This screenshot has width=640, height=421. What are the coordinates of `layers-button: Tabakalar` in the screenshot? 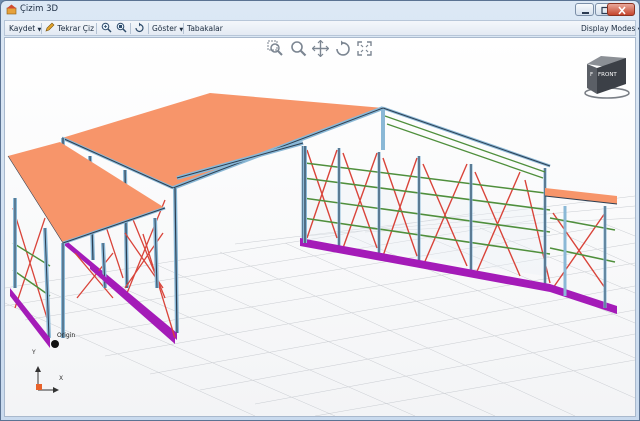 It's located at (205, 28).